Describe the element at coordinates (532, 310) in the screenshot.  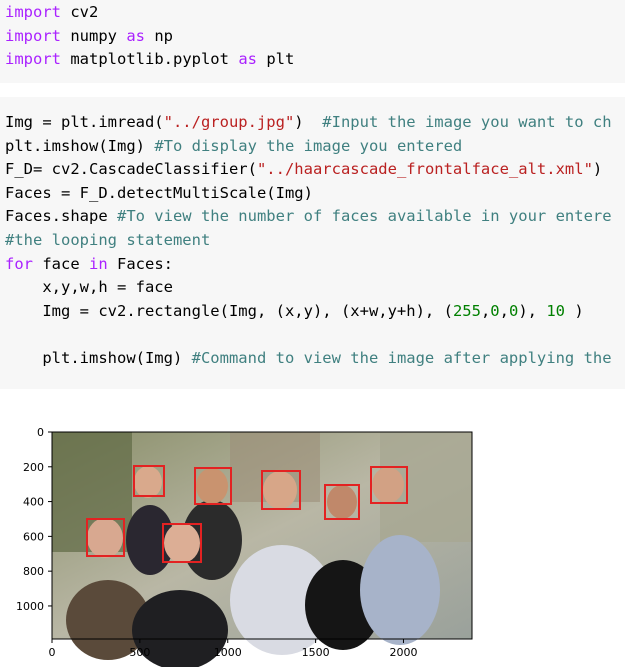
I see `code-token: ),` at that location.